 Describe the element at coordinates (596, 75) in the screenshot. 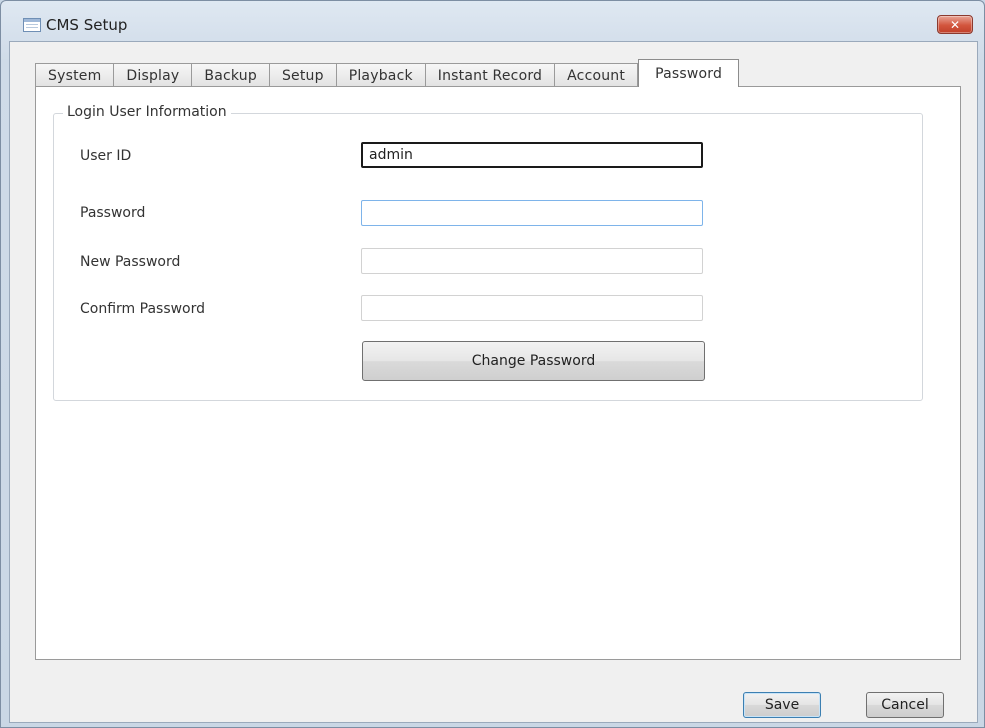

I see `tab-account: Account` at that location.